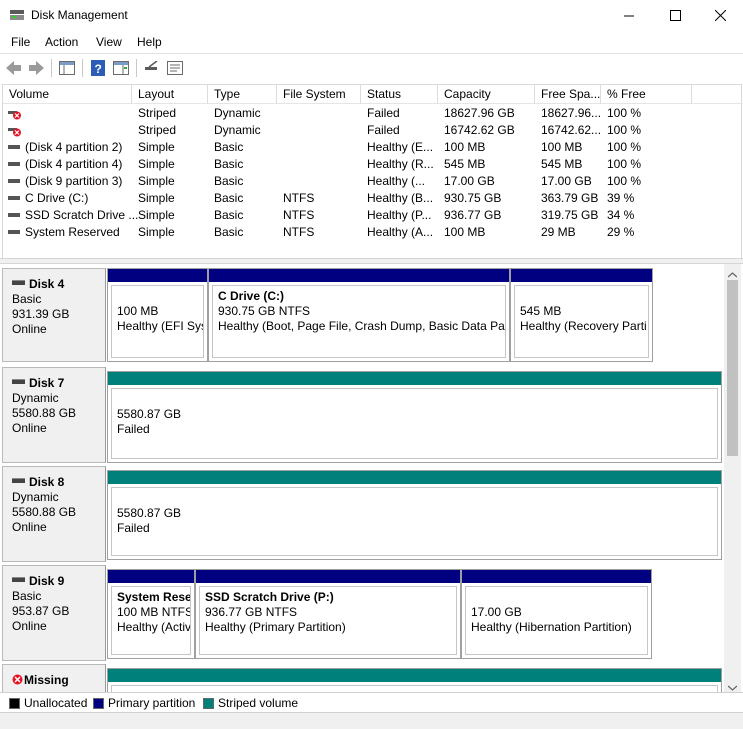 This screenshot has width=743, height=729. Describe the element at coordinates (98, 68) in the screenshot. I see `help-icon: ?` at that location.